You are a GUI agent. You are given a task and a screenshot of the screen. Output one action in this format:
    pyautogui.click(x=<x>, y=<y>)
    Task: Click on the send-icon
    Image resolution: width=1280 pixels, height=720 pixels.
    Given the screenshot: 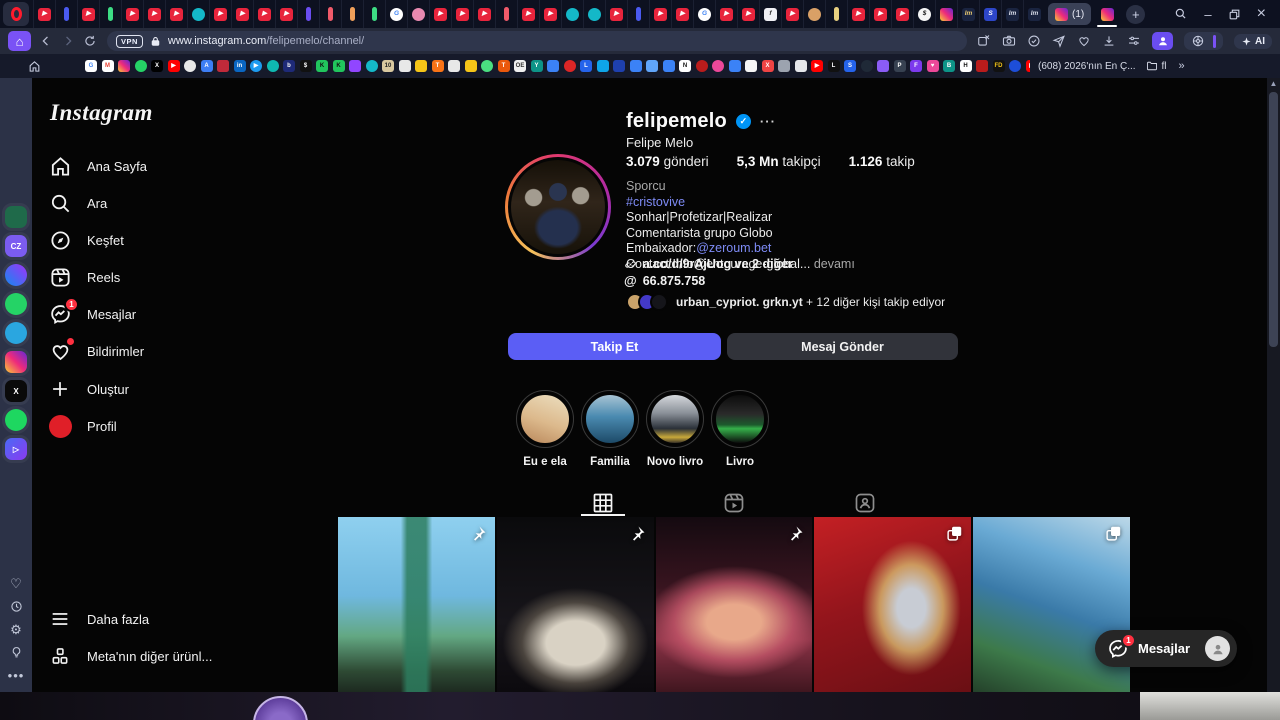 What is the action you would take?
    pyautogui.click(x=1059, y=41)
    